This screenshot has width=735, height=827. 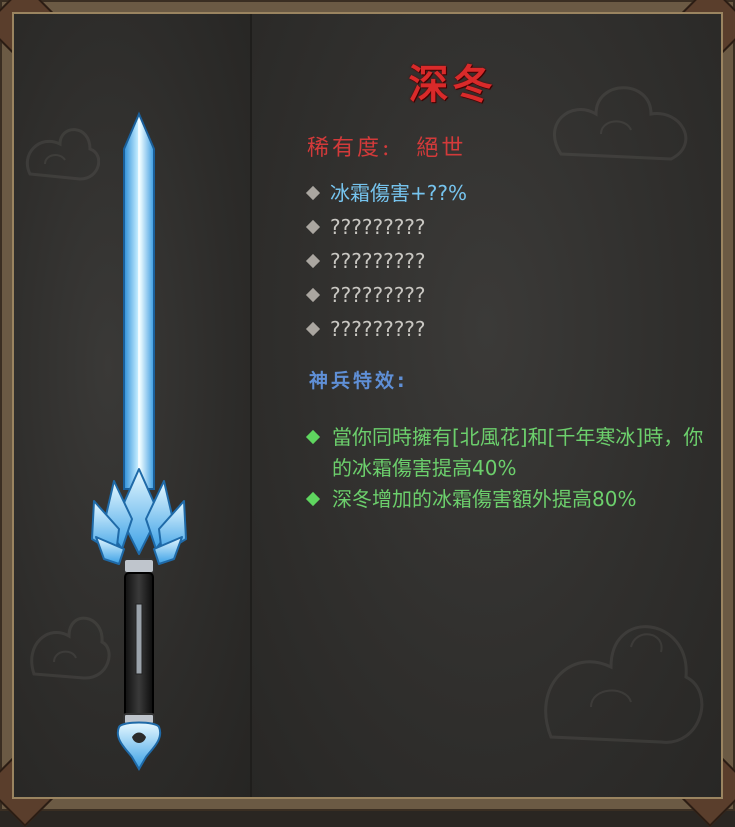 What do you see at coordinates (398, 193) in the screenshot?
I see `stat-text: 冰霜傷害+??%` at bounding box center [398, 193].